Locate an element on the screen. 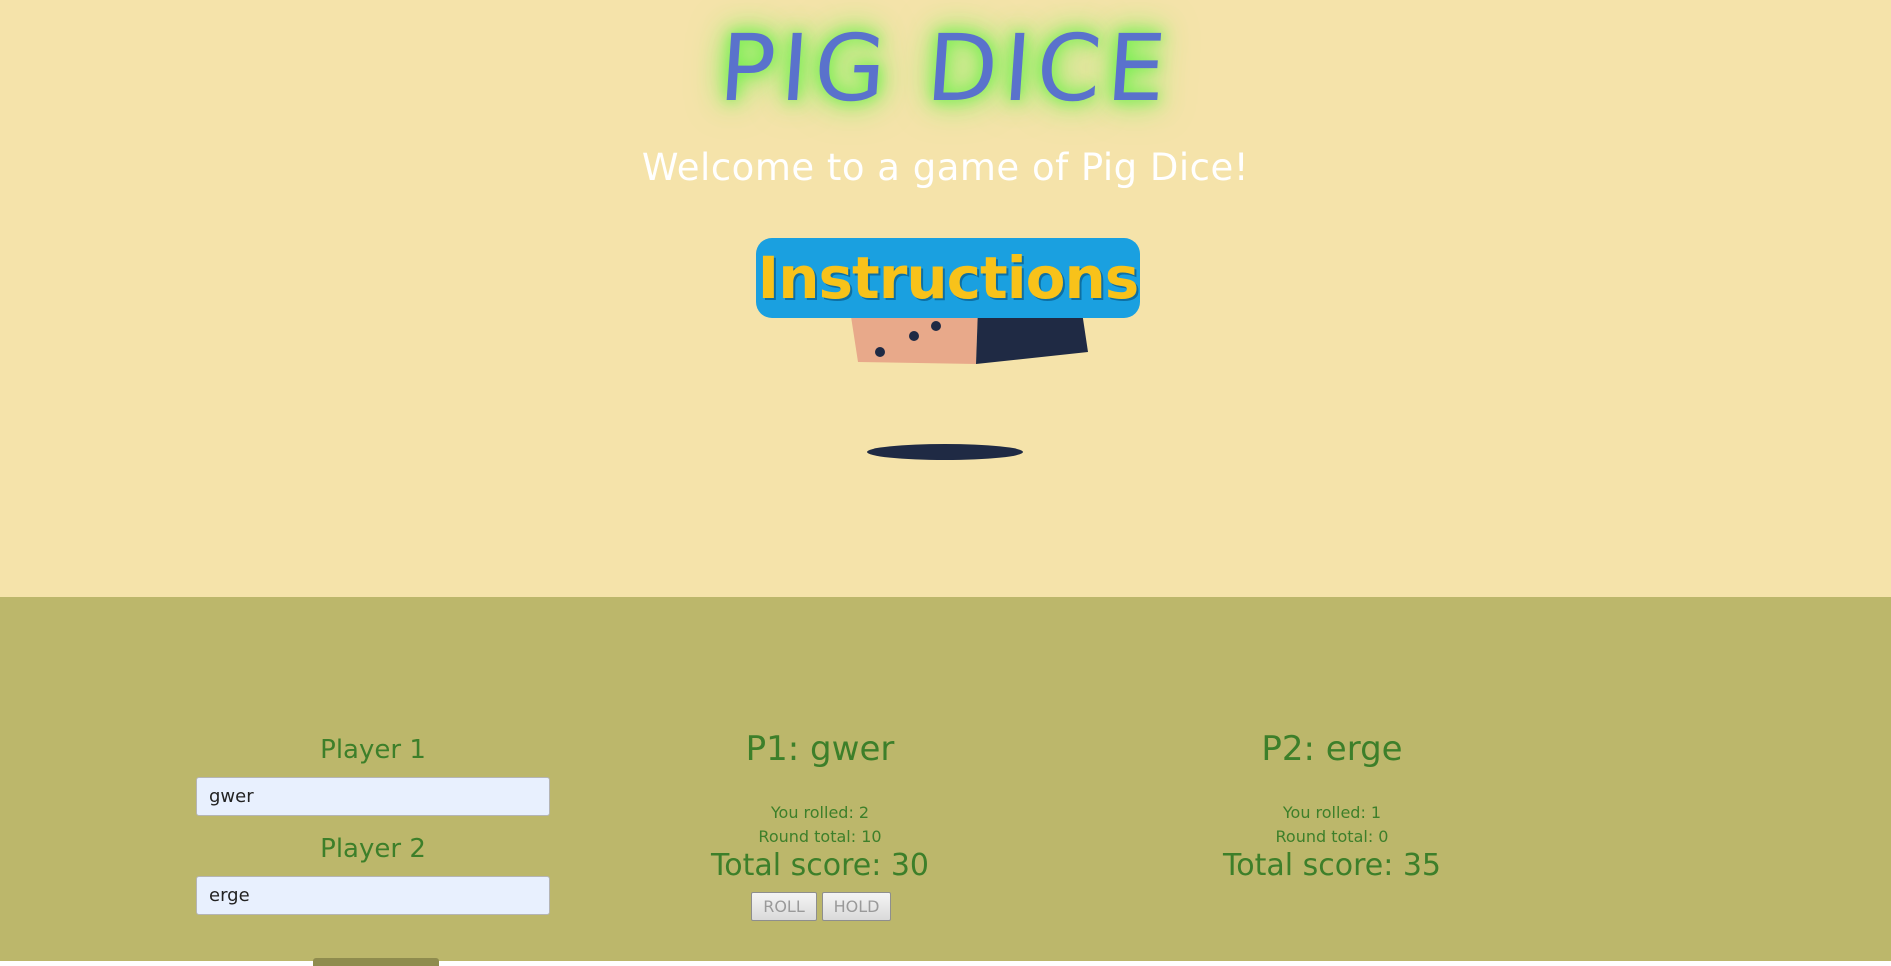 The width and height of the screenshot is (1891, 966). roll-button: ROLL is located at coordinates (784, 906).